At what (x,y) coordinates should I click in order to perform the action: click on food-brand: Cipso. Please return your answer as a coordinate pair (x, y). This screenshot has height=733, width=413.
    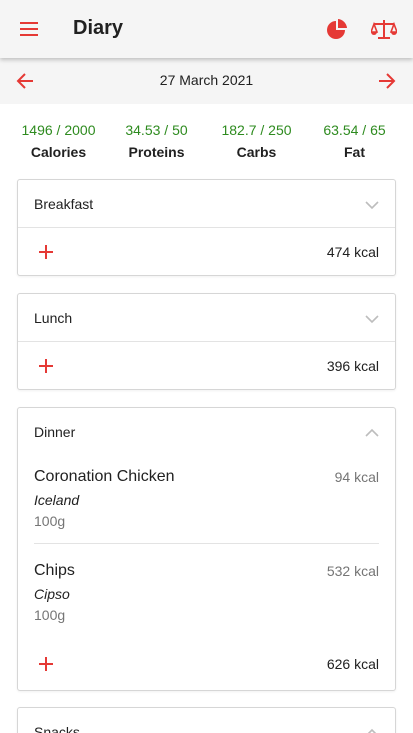
    Looking at the image, I should click on (52, 594).